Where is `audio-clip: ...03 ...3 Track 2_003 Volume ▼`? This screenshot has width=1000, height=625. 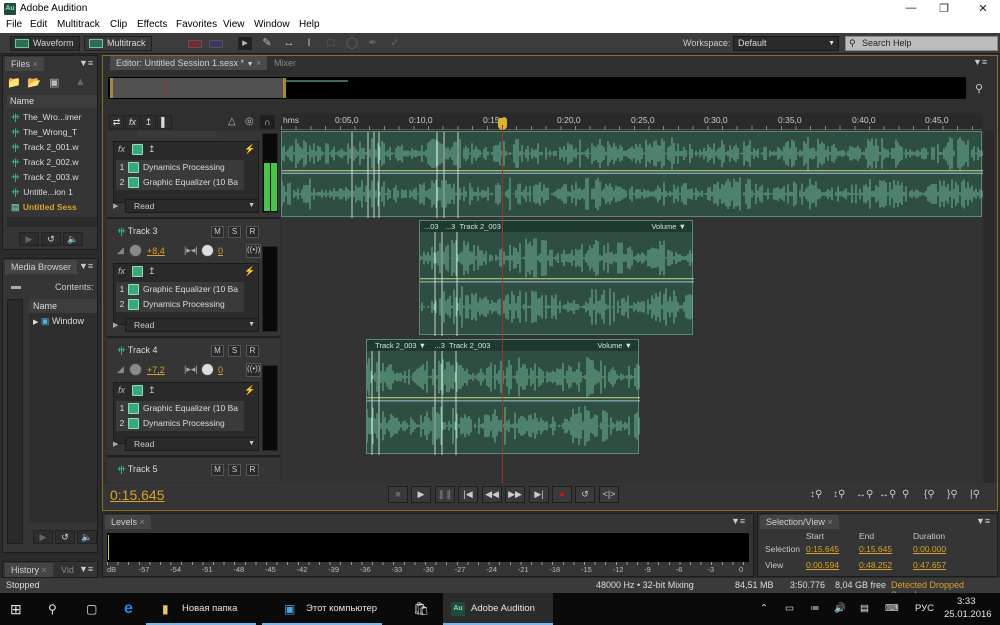 audio-clip: ...03 ...3 Track 2_003 Volume ▼ is located at coordinates (556, 278).